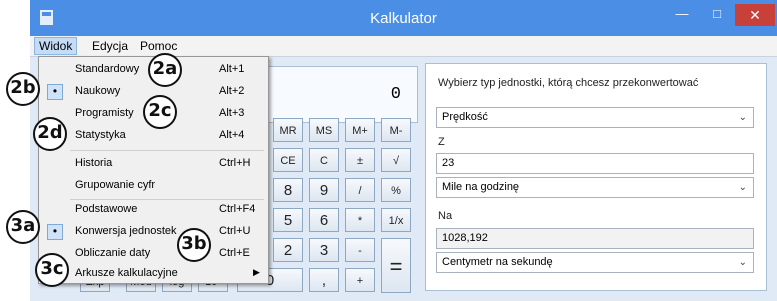  I want to click on menu-item-shortcut: Alt+3, so click(232, 113).